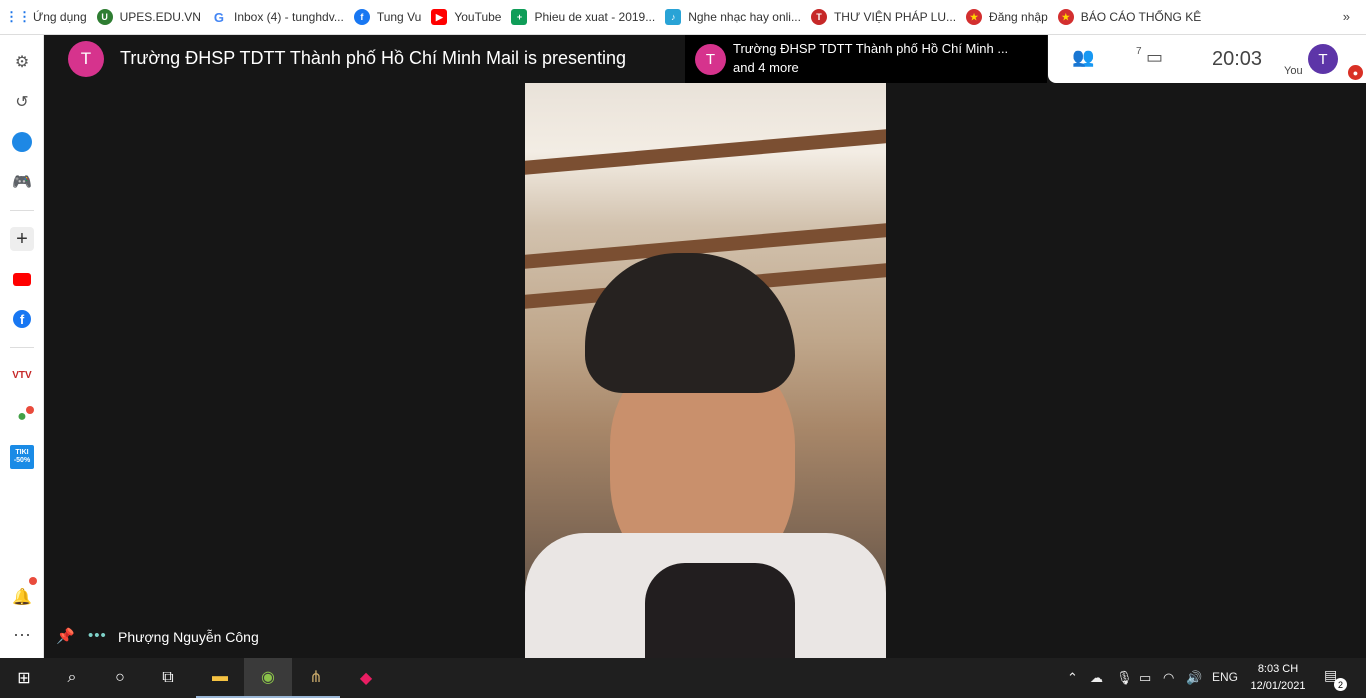 The height and width of the screenshot is (698, 1366). I want to click on participant-name: Phượng Nguyễn Công, so click(188, 637).